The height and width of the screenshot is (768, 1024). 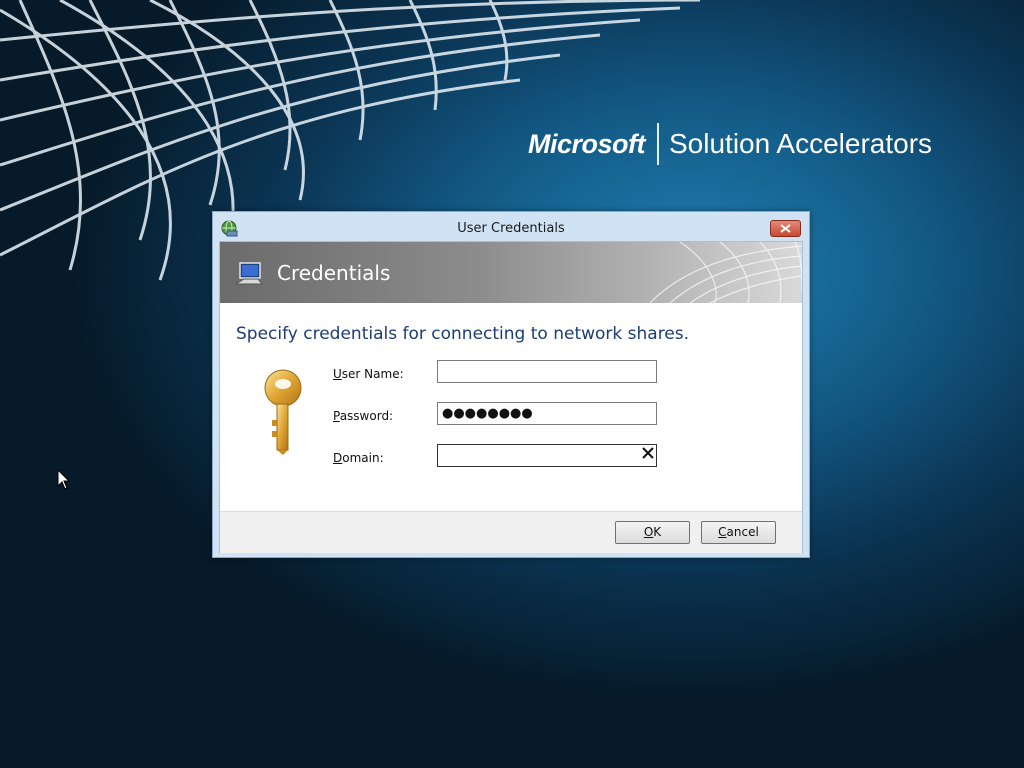 I want to click on domain-label: Domain:, so click(x=358, y=458).